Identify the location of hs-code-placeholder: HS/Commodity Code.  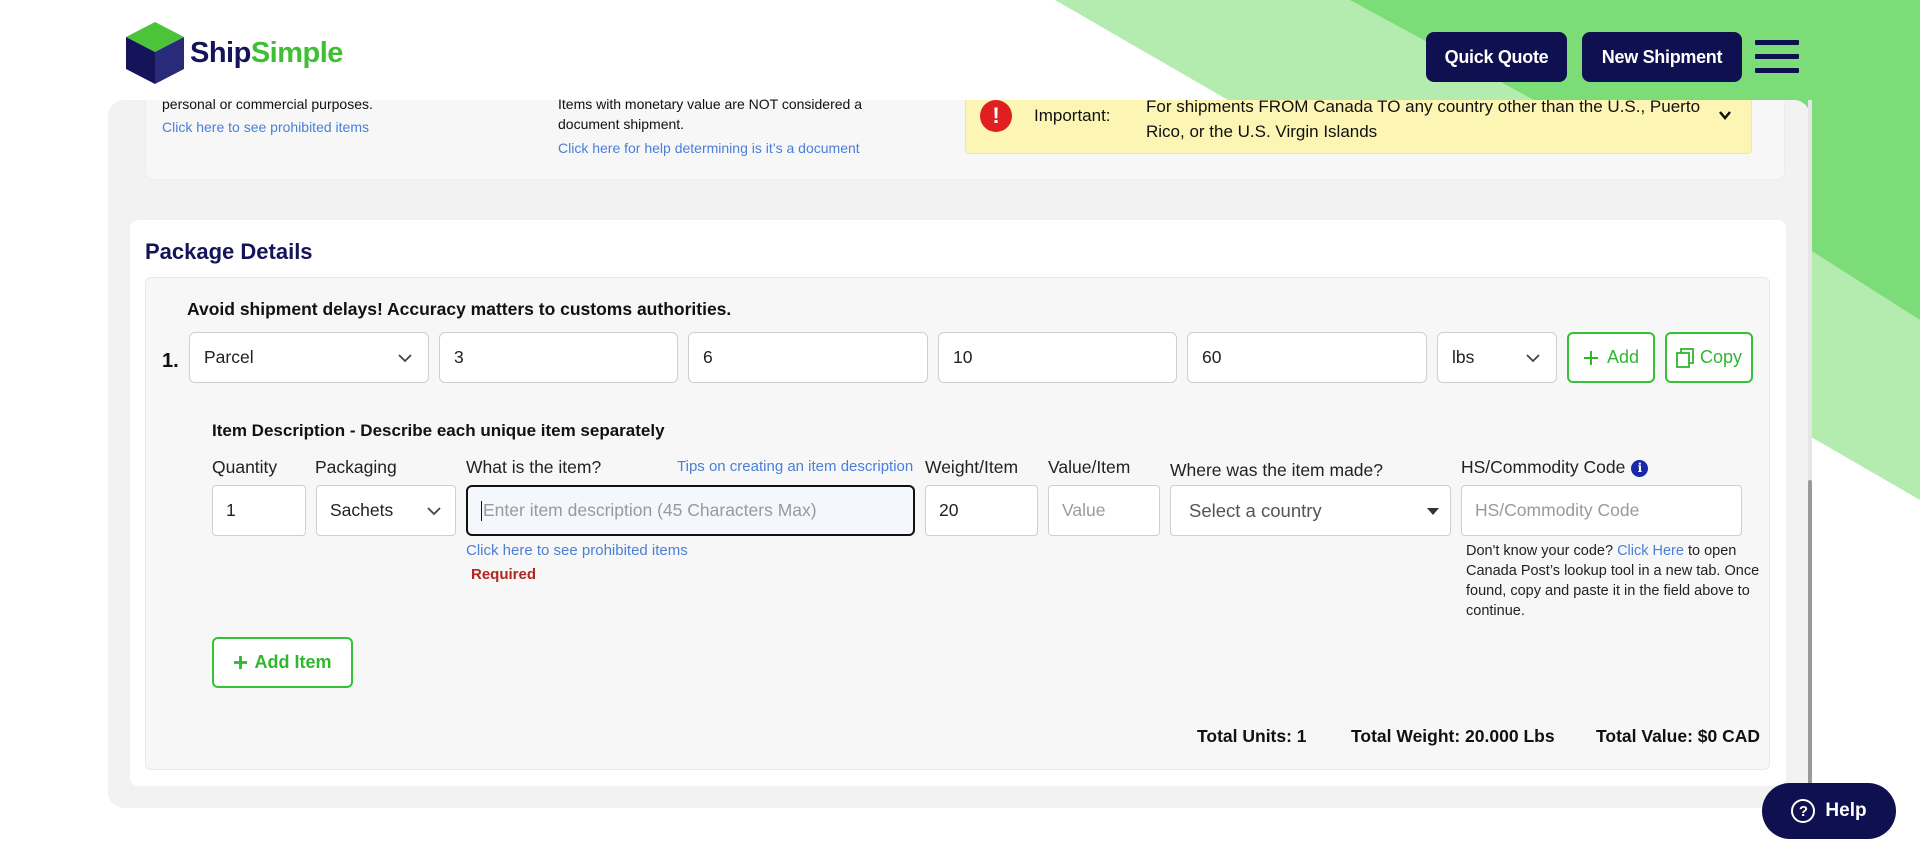
(1557, 510).